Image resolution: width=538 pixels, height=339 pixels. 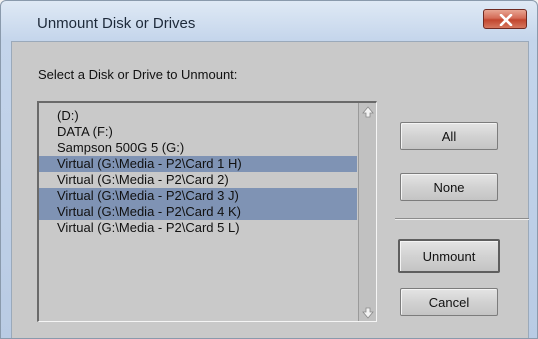 I want to click on close-icon, so click(x=506, y=20).